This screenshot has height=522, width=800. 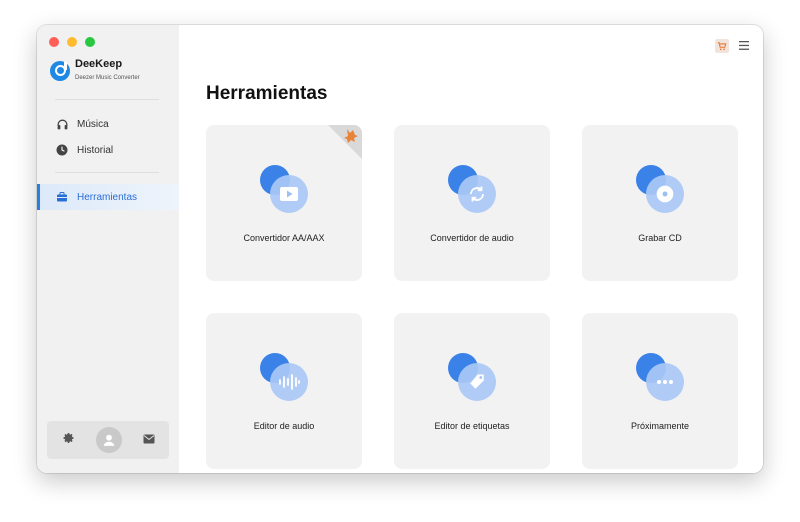 What do you see at coordinates (284, 377) in the screenshot?
I see `waveform-icon` at bounding box center [284, 377].